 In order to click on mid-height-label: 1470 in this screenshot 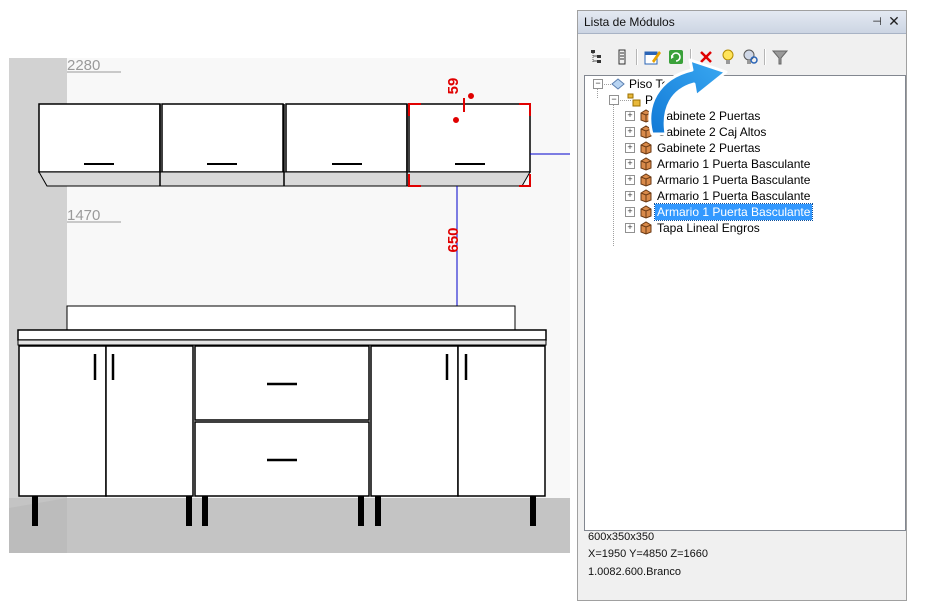, I will do `click(83, 215)`.